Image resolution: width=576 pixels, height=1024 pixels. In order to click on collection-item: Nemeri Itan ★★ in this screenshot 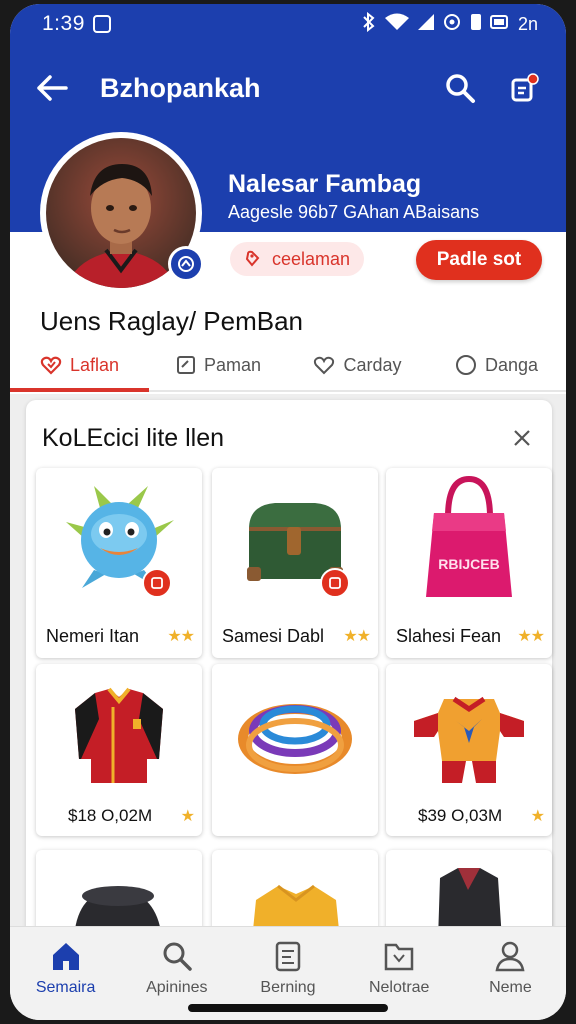, I will do `click(119, 563)`.